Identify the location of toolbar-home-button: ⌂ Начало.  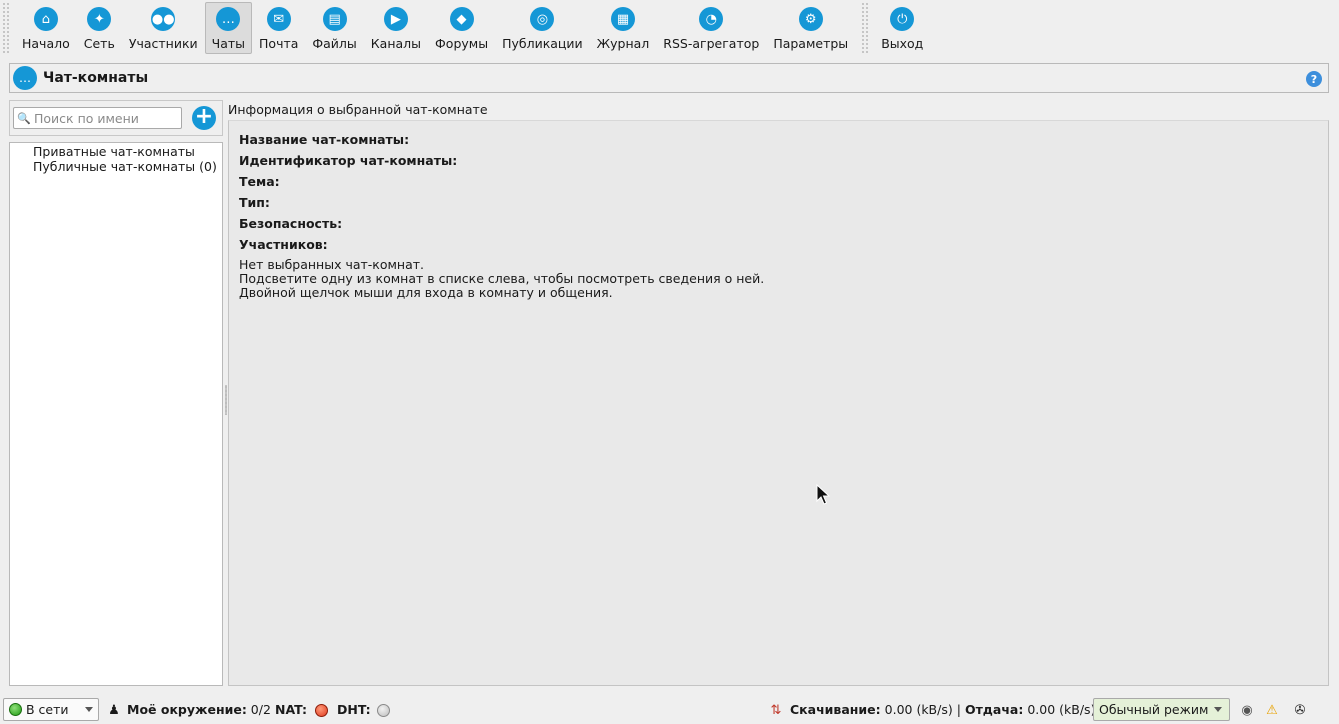
(46, 28).